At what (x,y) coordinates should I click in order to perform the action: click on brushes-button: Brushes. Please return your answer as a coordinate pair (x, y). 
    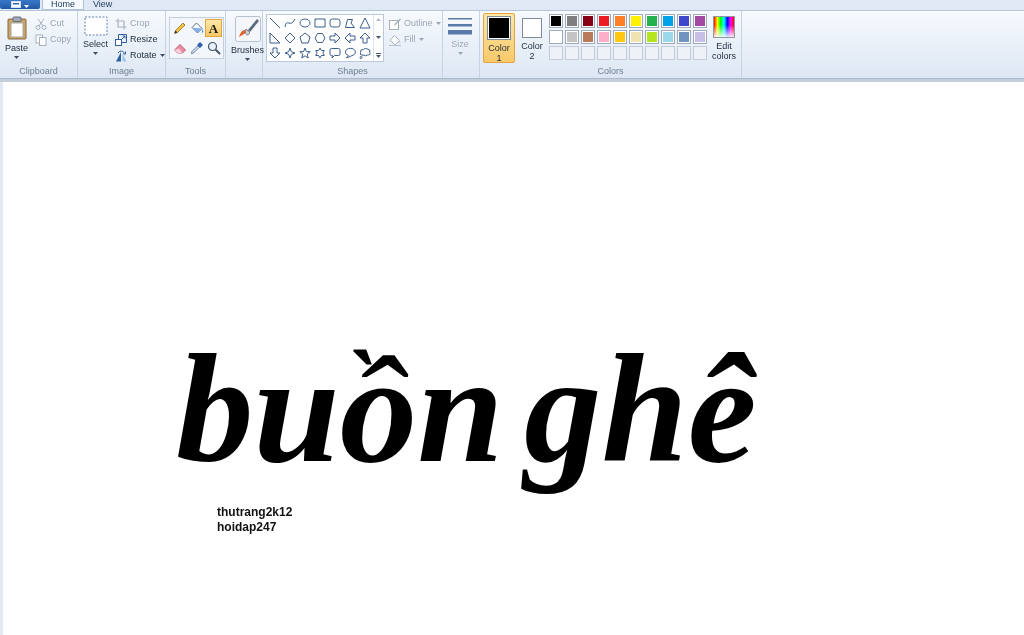
    Looking at the image, I should click on (248, 38).